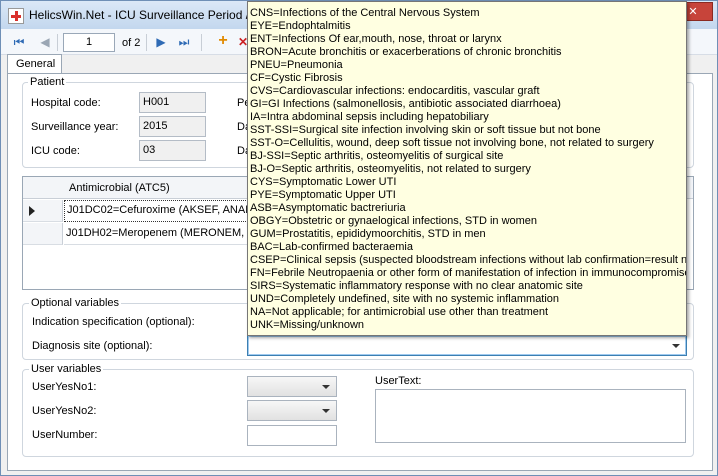  Describe the element at coordinates (530, 416) in the screenshot. I see `user-text-input` at that location.